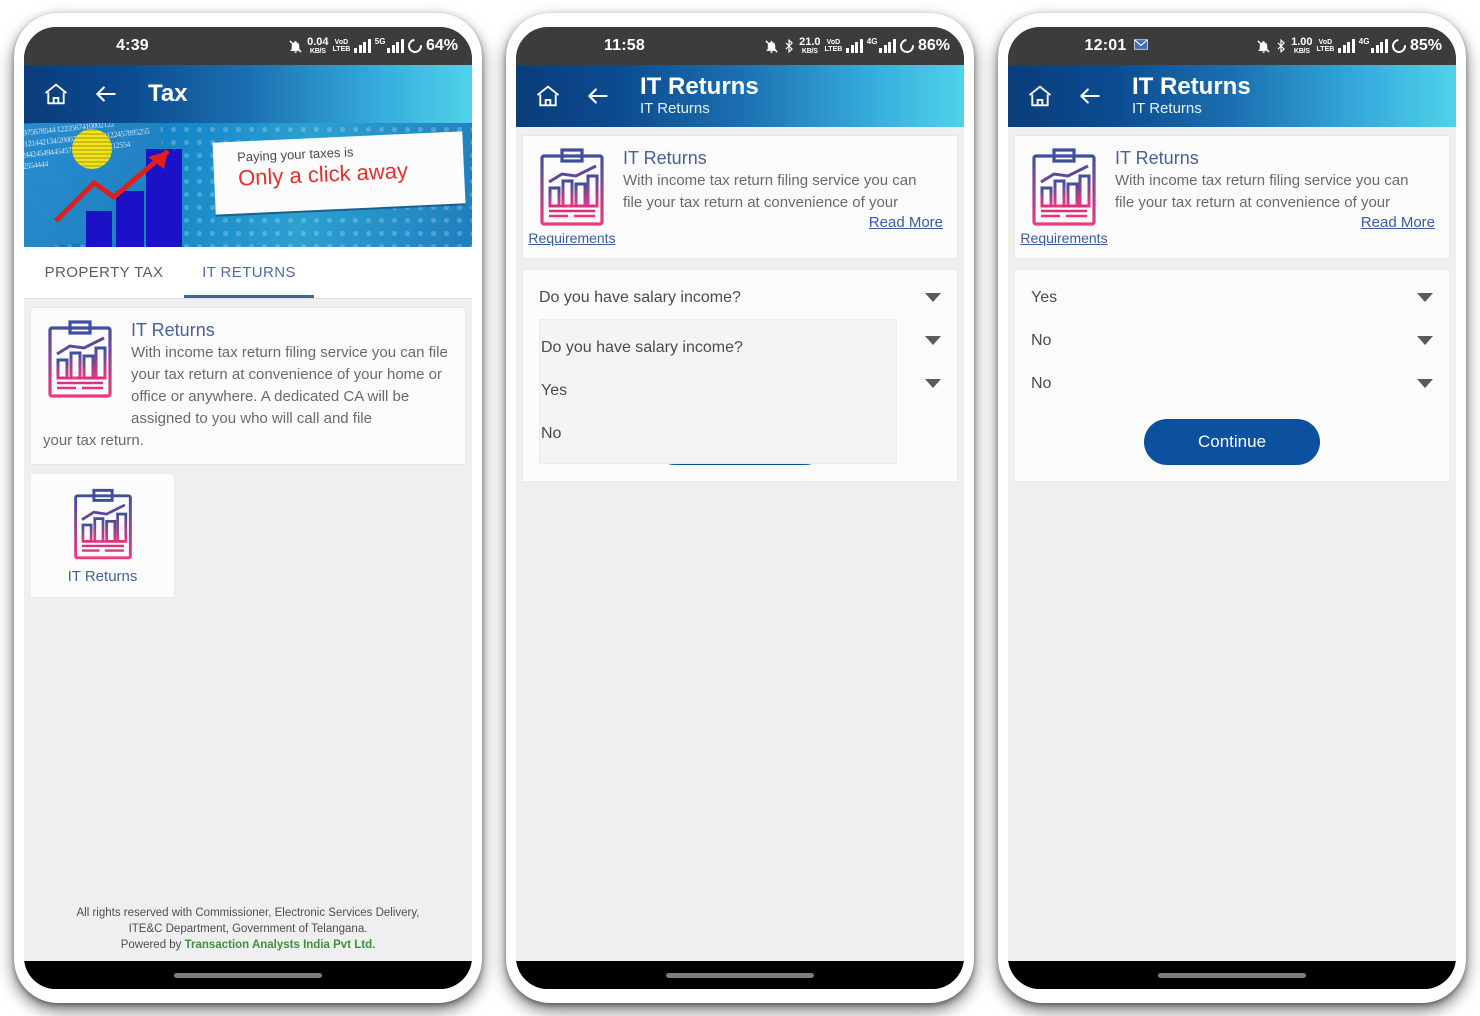 Image resolution: width=1480 pixels, height=1016 pixels. I want to click on select-salary-income-value: Yes, so click(1044, 297).